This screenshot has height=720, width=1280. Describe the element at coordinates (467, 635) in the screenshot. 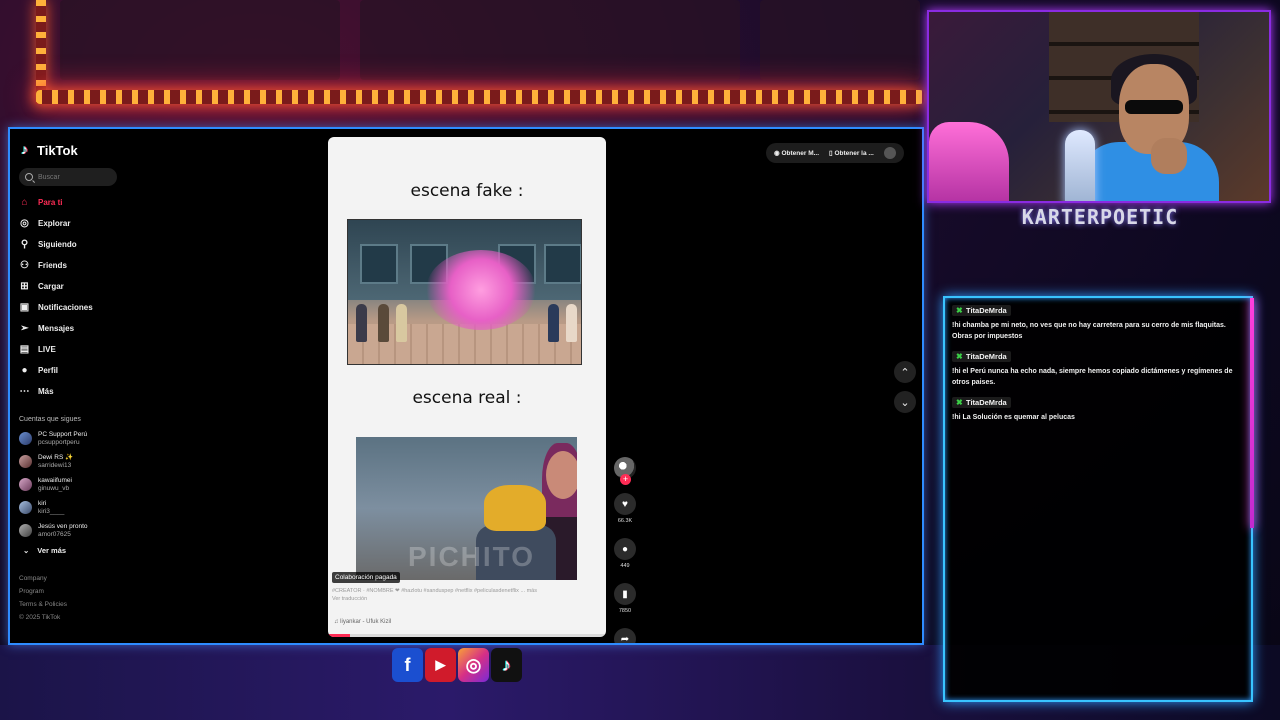

I see `video-progress-bar` at that location.